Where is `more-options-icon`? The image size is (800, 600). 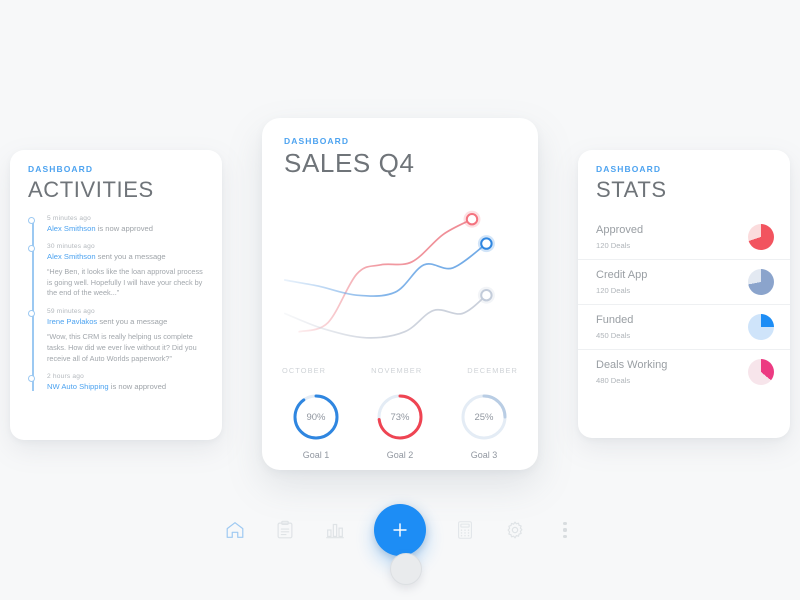 more-options-icon is located at coordinates (565, 530).